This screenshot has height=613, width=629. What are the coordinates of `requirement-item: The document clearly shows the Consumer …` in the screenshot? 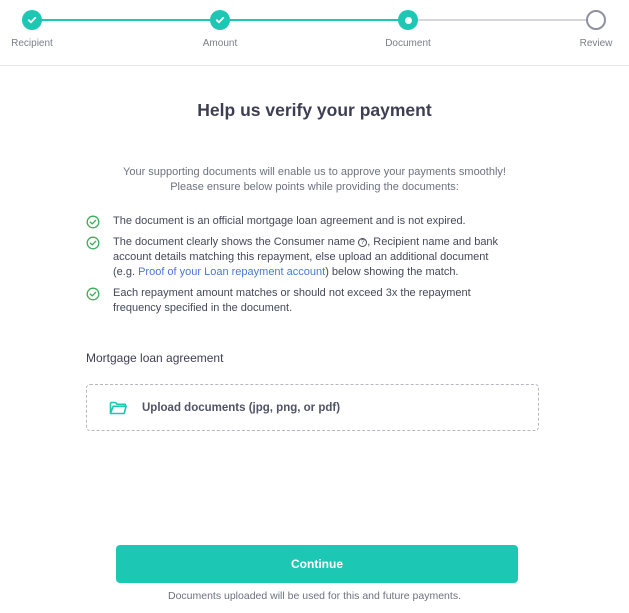 It's located at (296, 257).